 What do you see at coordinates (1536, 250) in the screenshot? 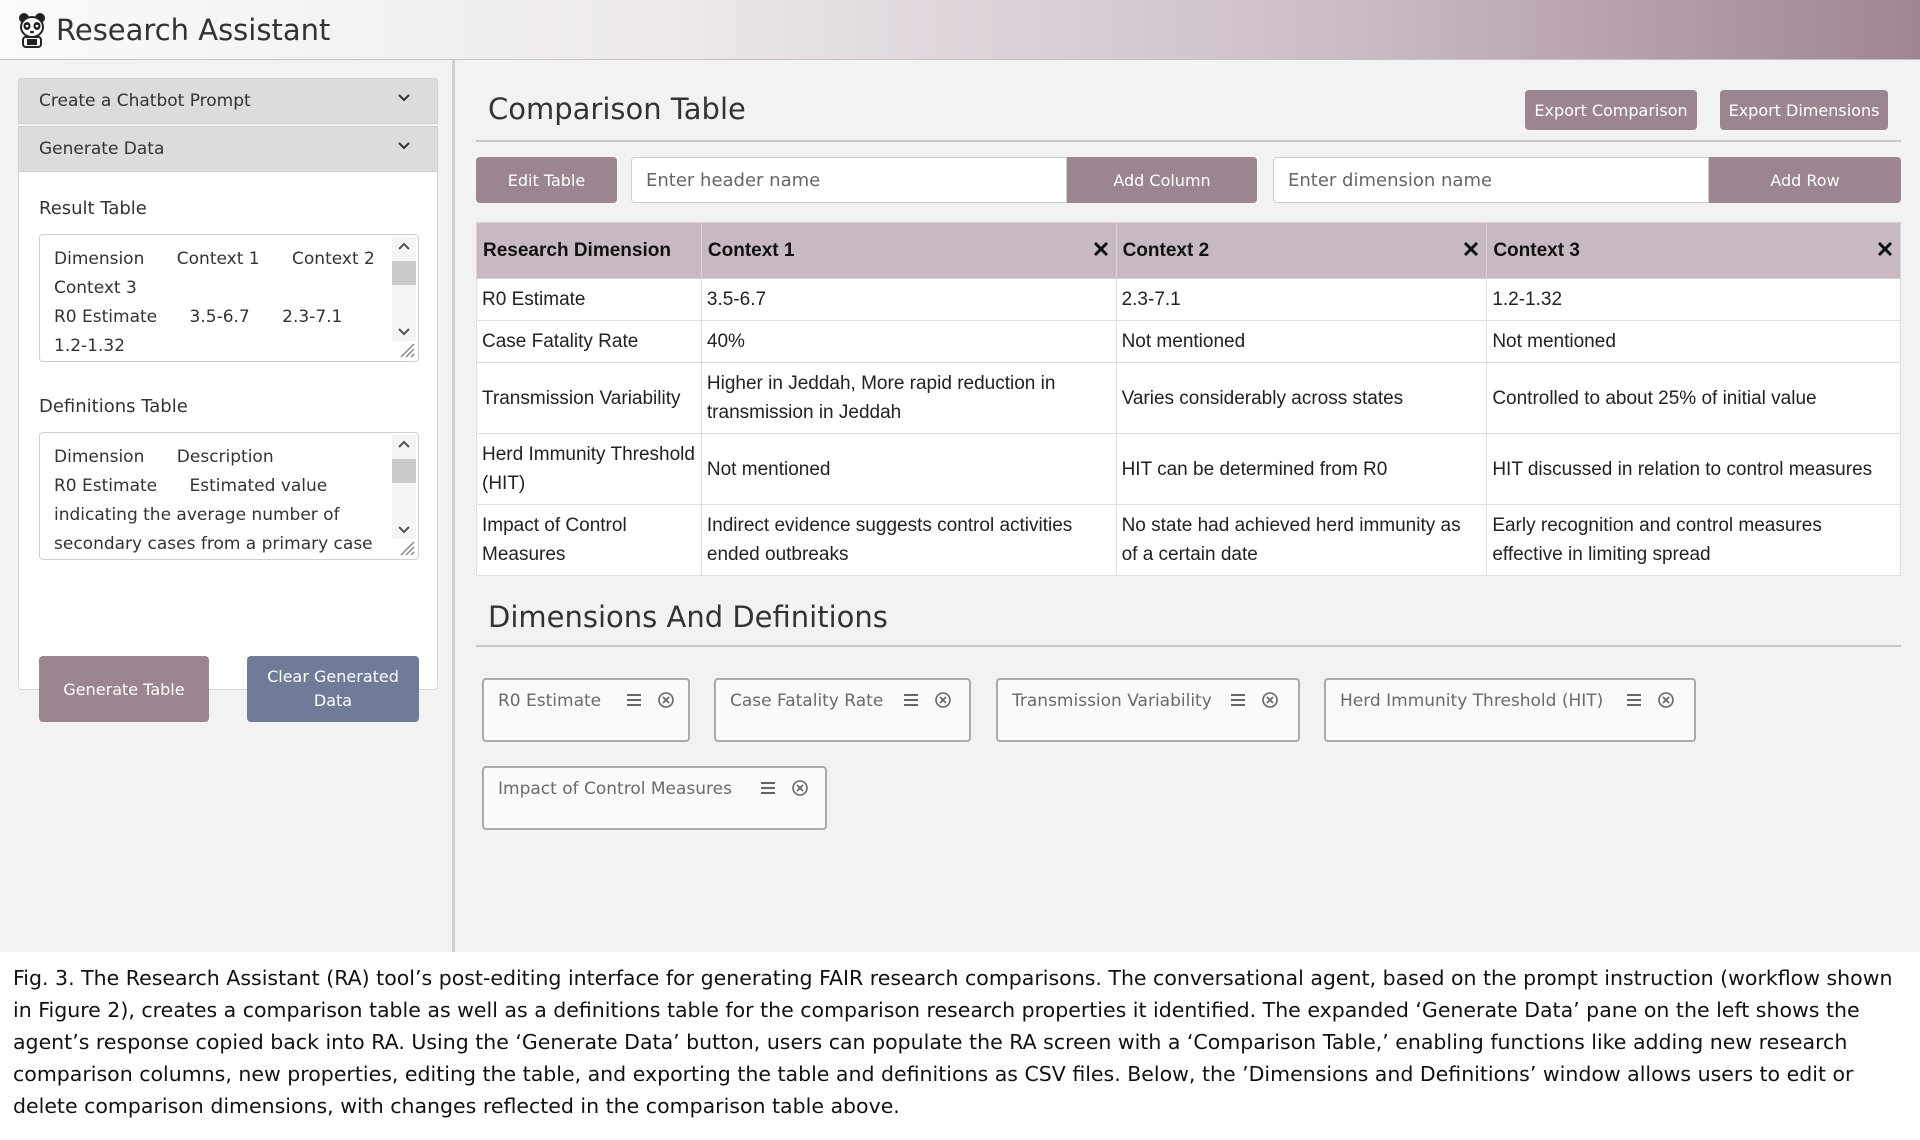
I see `column-header-label: Context 3` at bounding box center [1536, 250].